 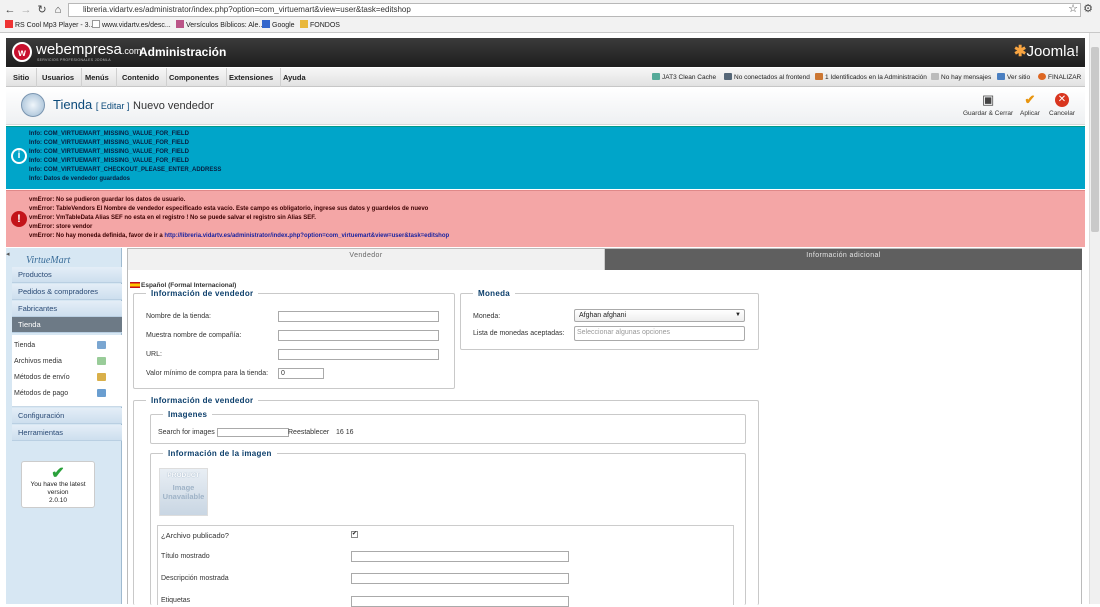 What do you see at coordinates (68, 393) in the screenshot?
I see `submenu-metodos-pago: Métodos de pago` at bounding box center [68, 393].